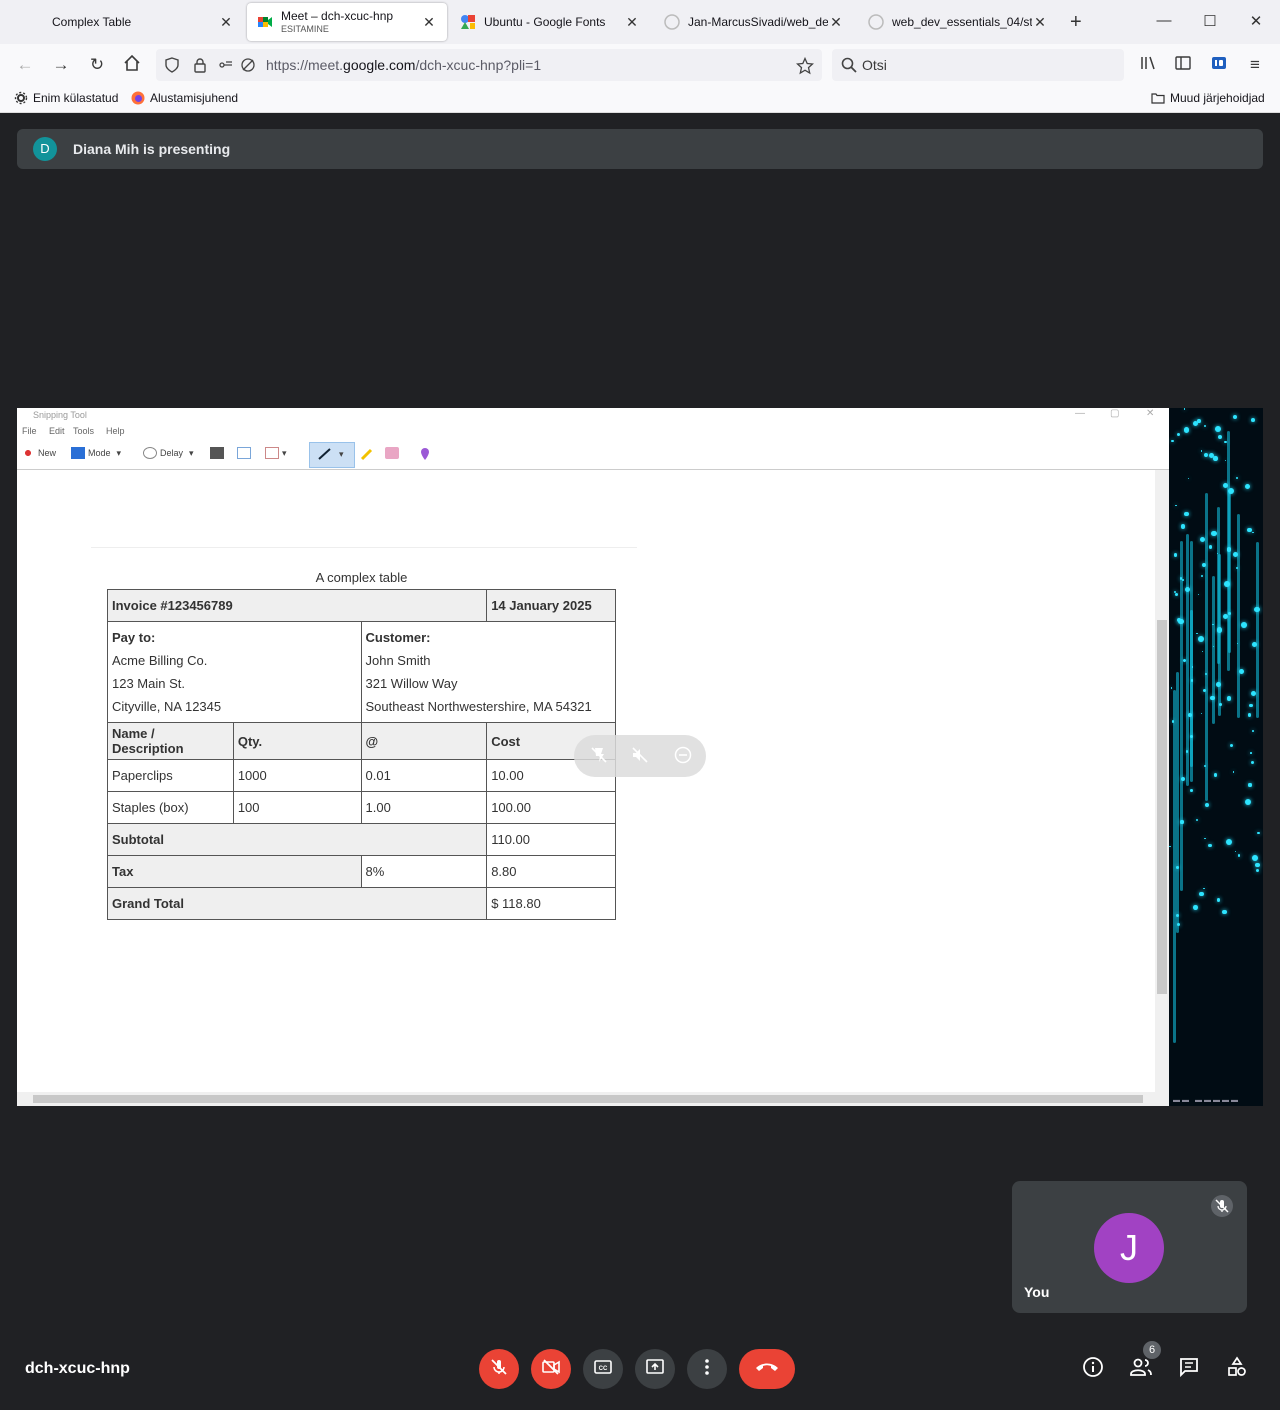 This screenshot has height=1410, width=1280. Describe the element at coordinates (1210, 21) in the screenshot. I see `maximize-button: ☐` at that location.